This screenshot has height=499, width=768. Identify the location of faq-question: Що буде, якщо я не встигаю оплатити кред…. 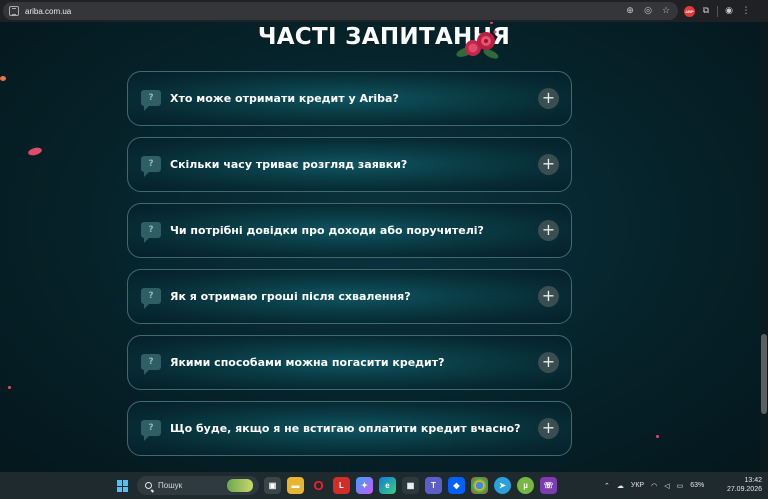
(345, 428).